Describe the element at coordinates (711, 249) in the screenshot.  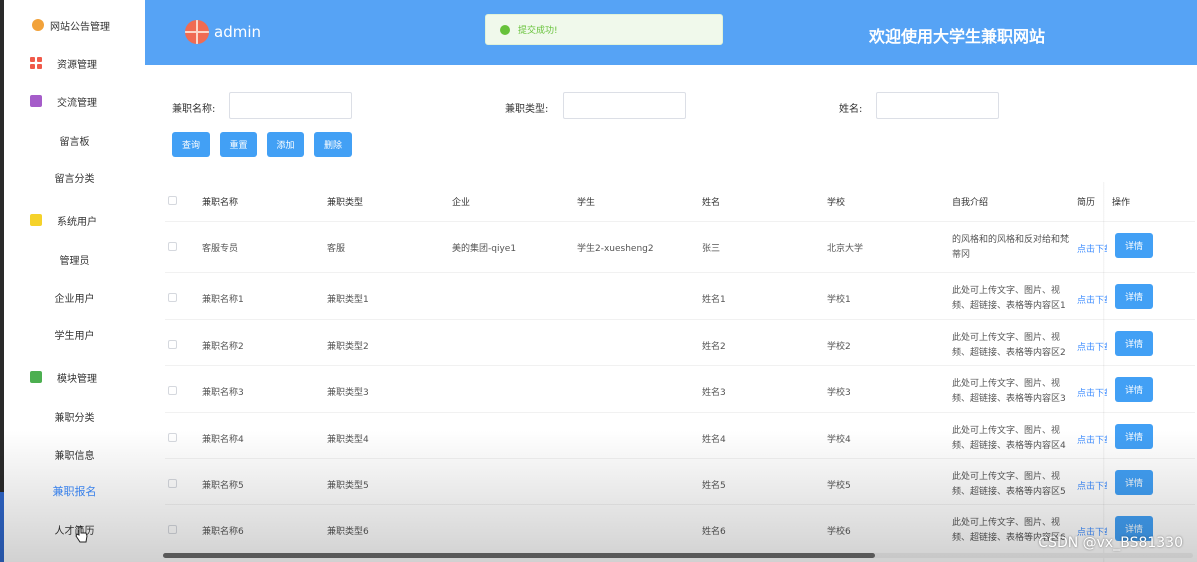
I see `table-cell-person: 张三` at that location.